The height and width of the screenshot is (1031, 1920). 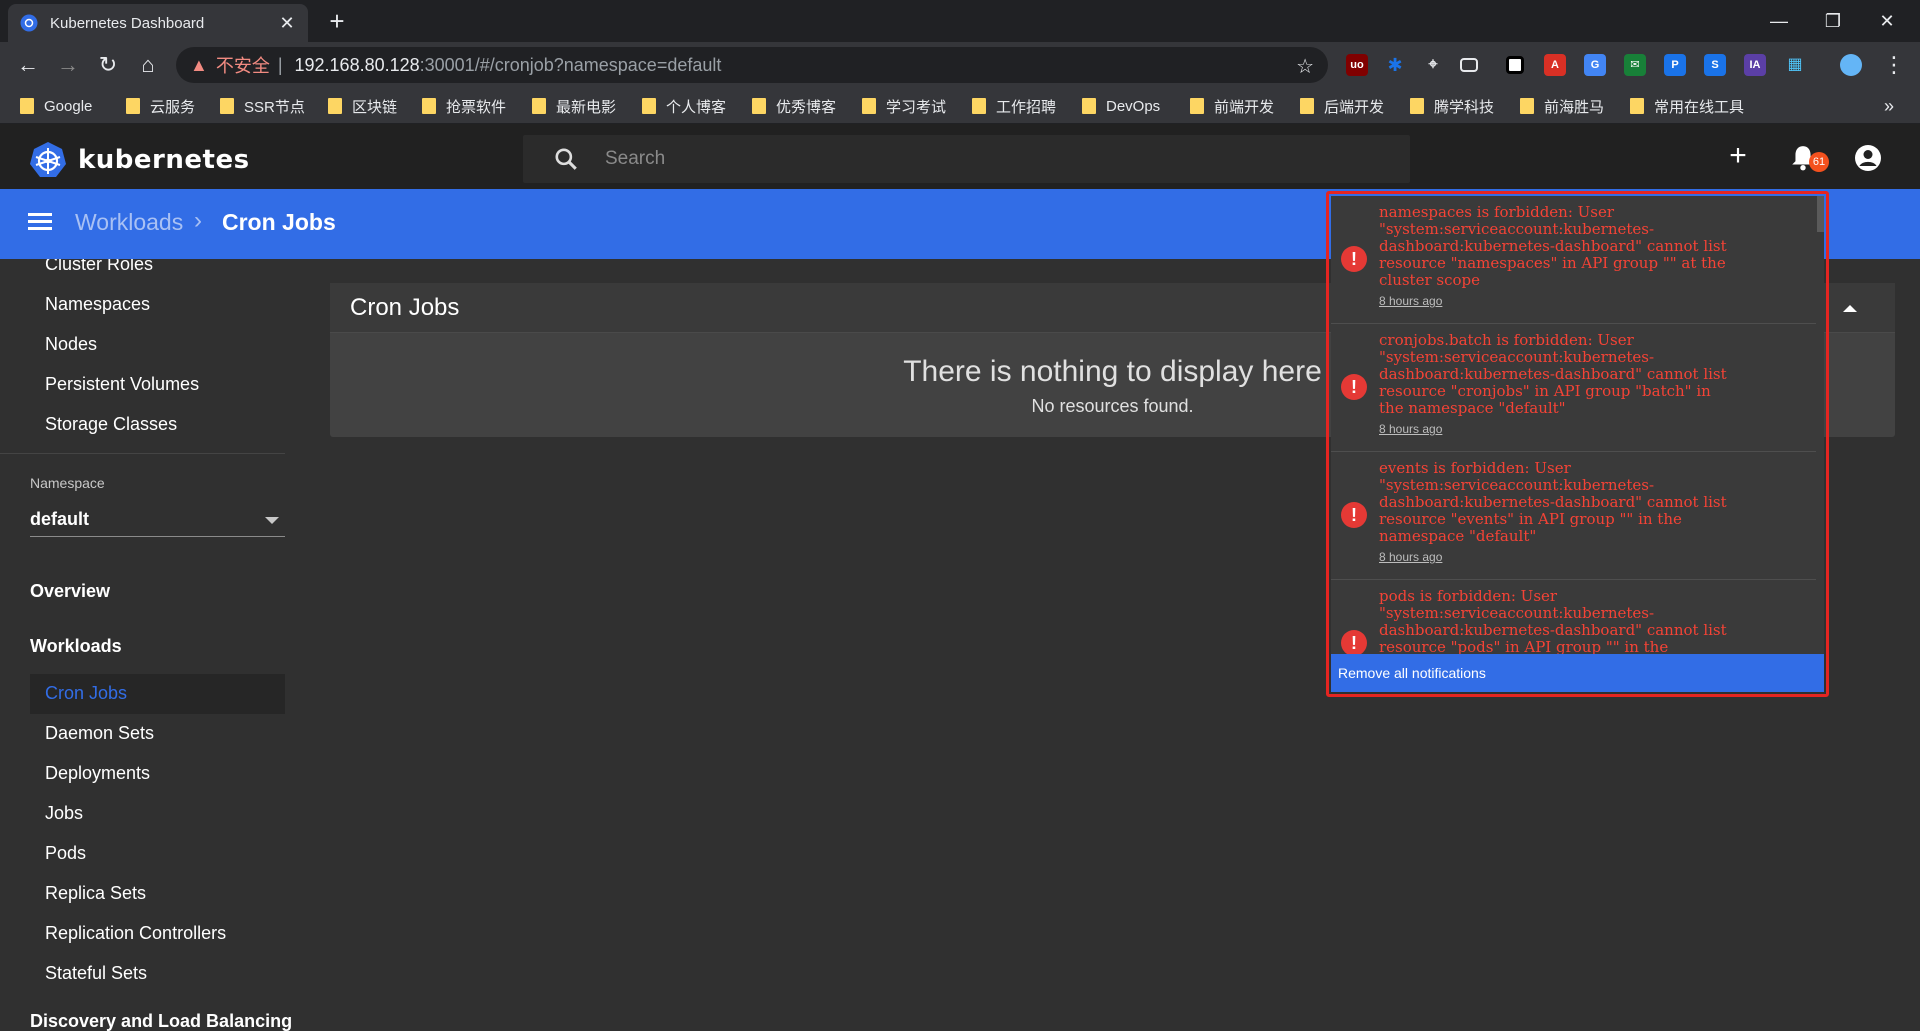 What do you see at coordinates (86, 693) in the screenshot?
I see `sidebar-item-label: Cron Jobs` at bounding box center [86, 693].